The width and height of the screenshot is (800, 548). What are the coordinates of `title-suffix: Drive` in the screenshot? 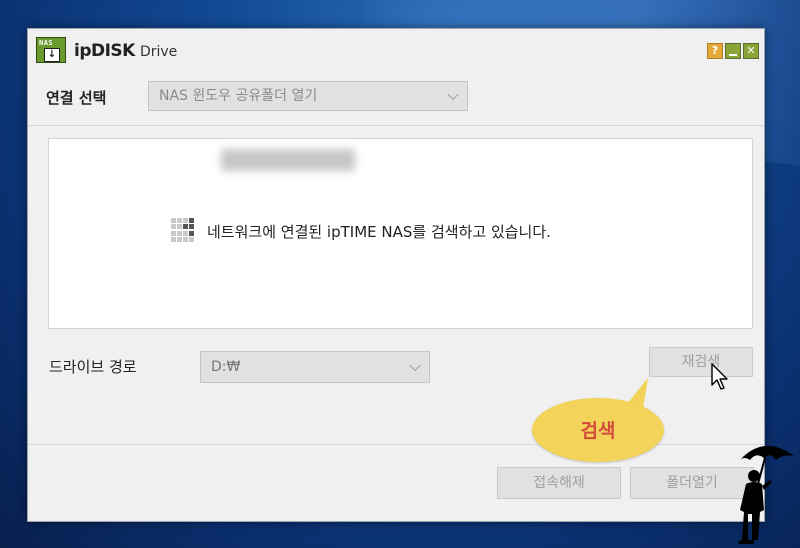 It's located at (158, 52).